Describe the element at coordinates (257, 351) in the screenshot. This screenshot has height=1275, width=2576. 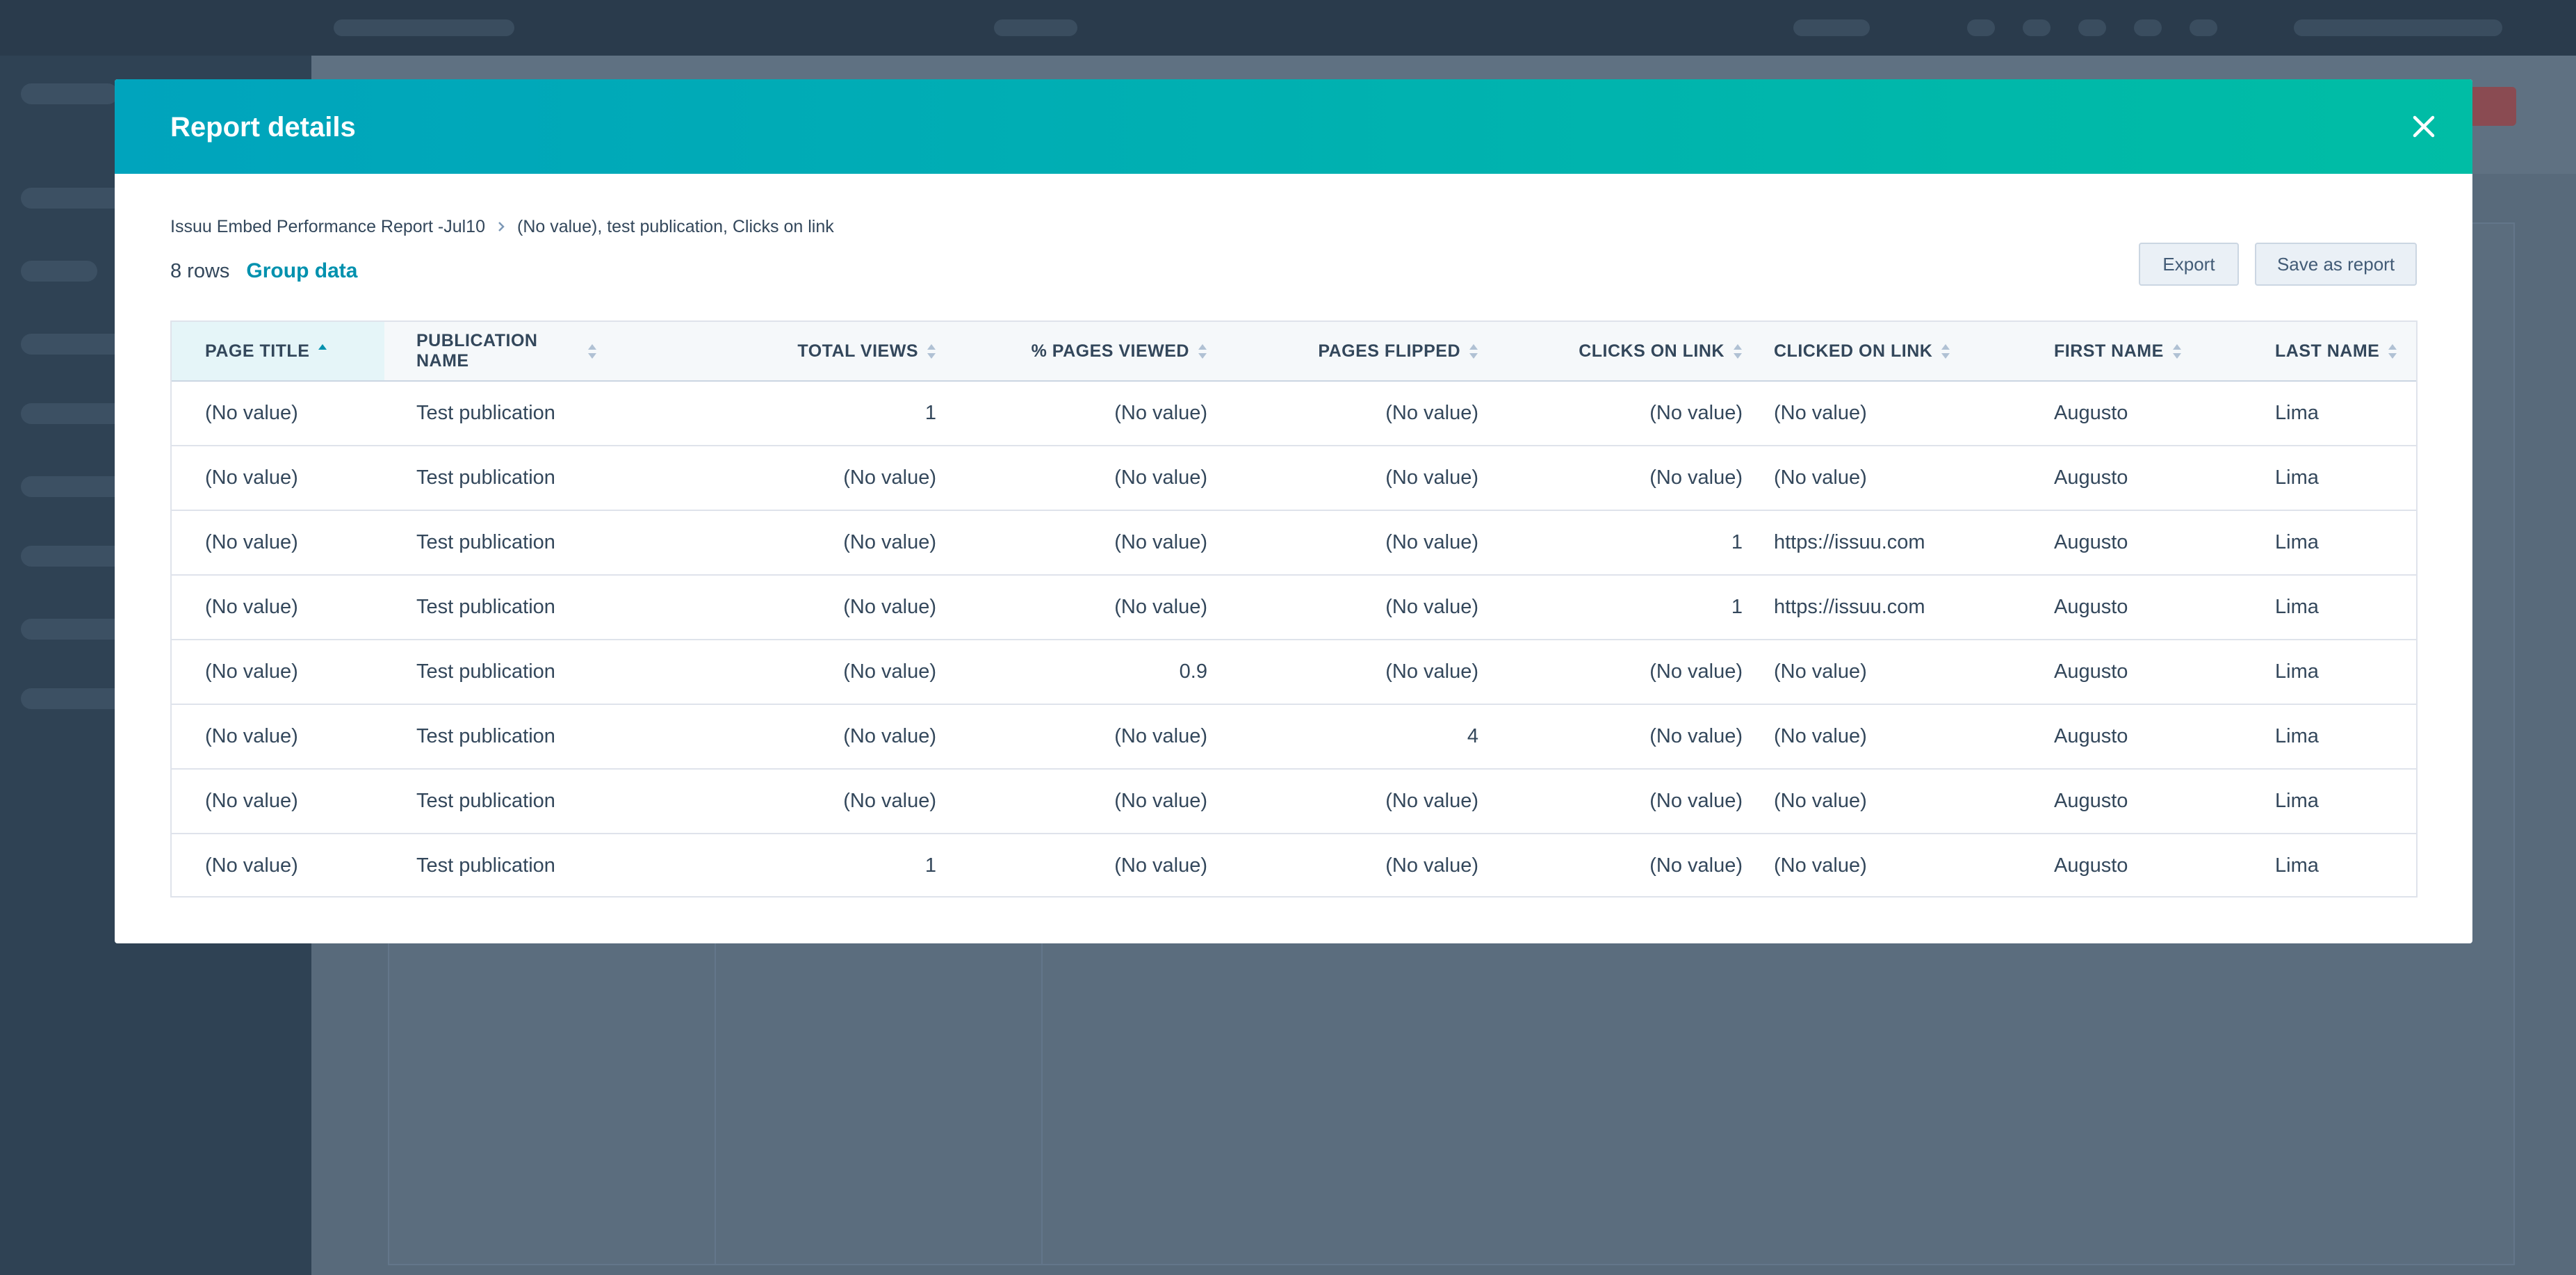
I see `column-header-label: PAGE TITLE` at that location.